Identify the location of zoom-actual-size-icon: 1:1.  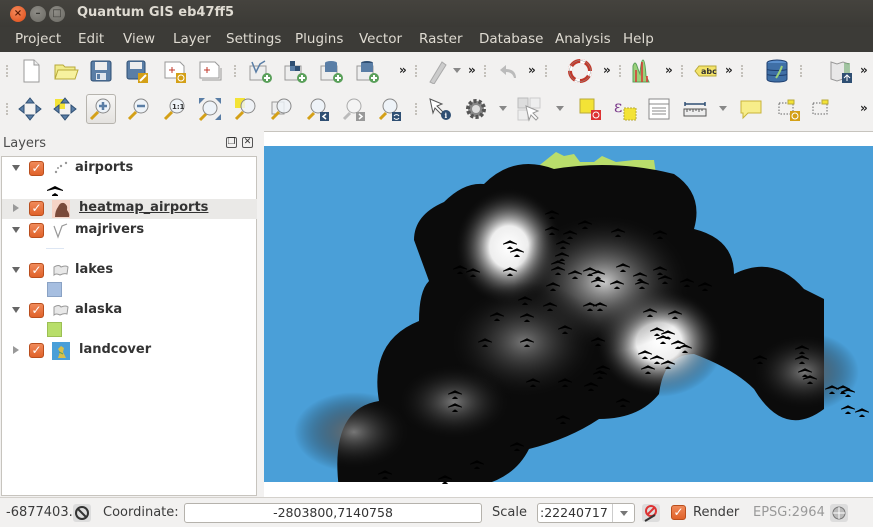
(175, 109).